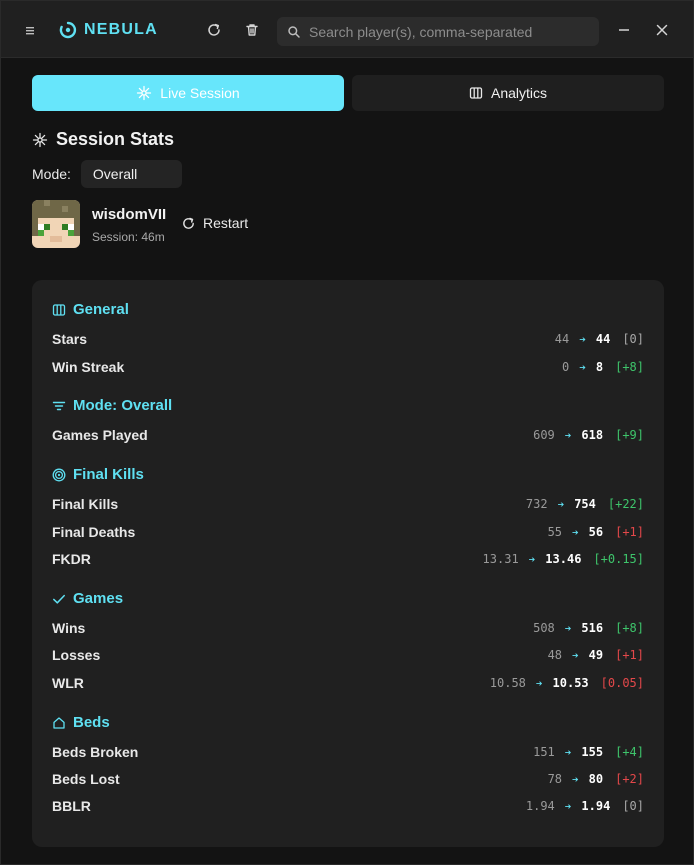  Describe the element at coordinates (40, 139) in the screenshot. I see `sparkle-icon` at that location.